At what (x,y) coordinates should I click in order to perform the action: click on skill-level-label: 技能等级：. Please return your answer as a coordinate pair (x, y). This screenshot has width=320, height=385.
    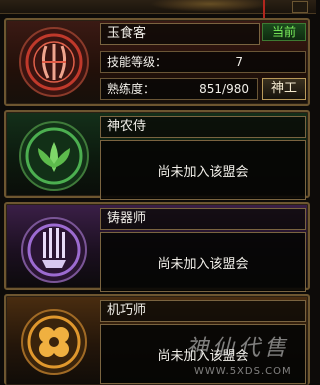
    Looking at the image, I should click on (137, 62).